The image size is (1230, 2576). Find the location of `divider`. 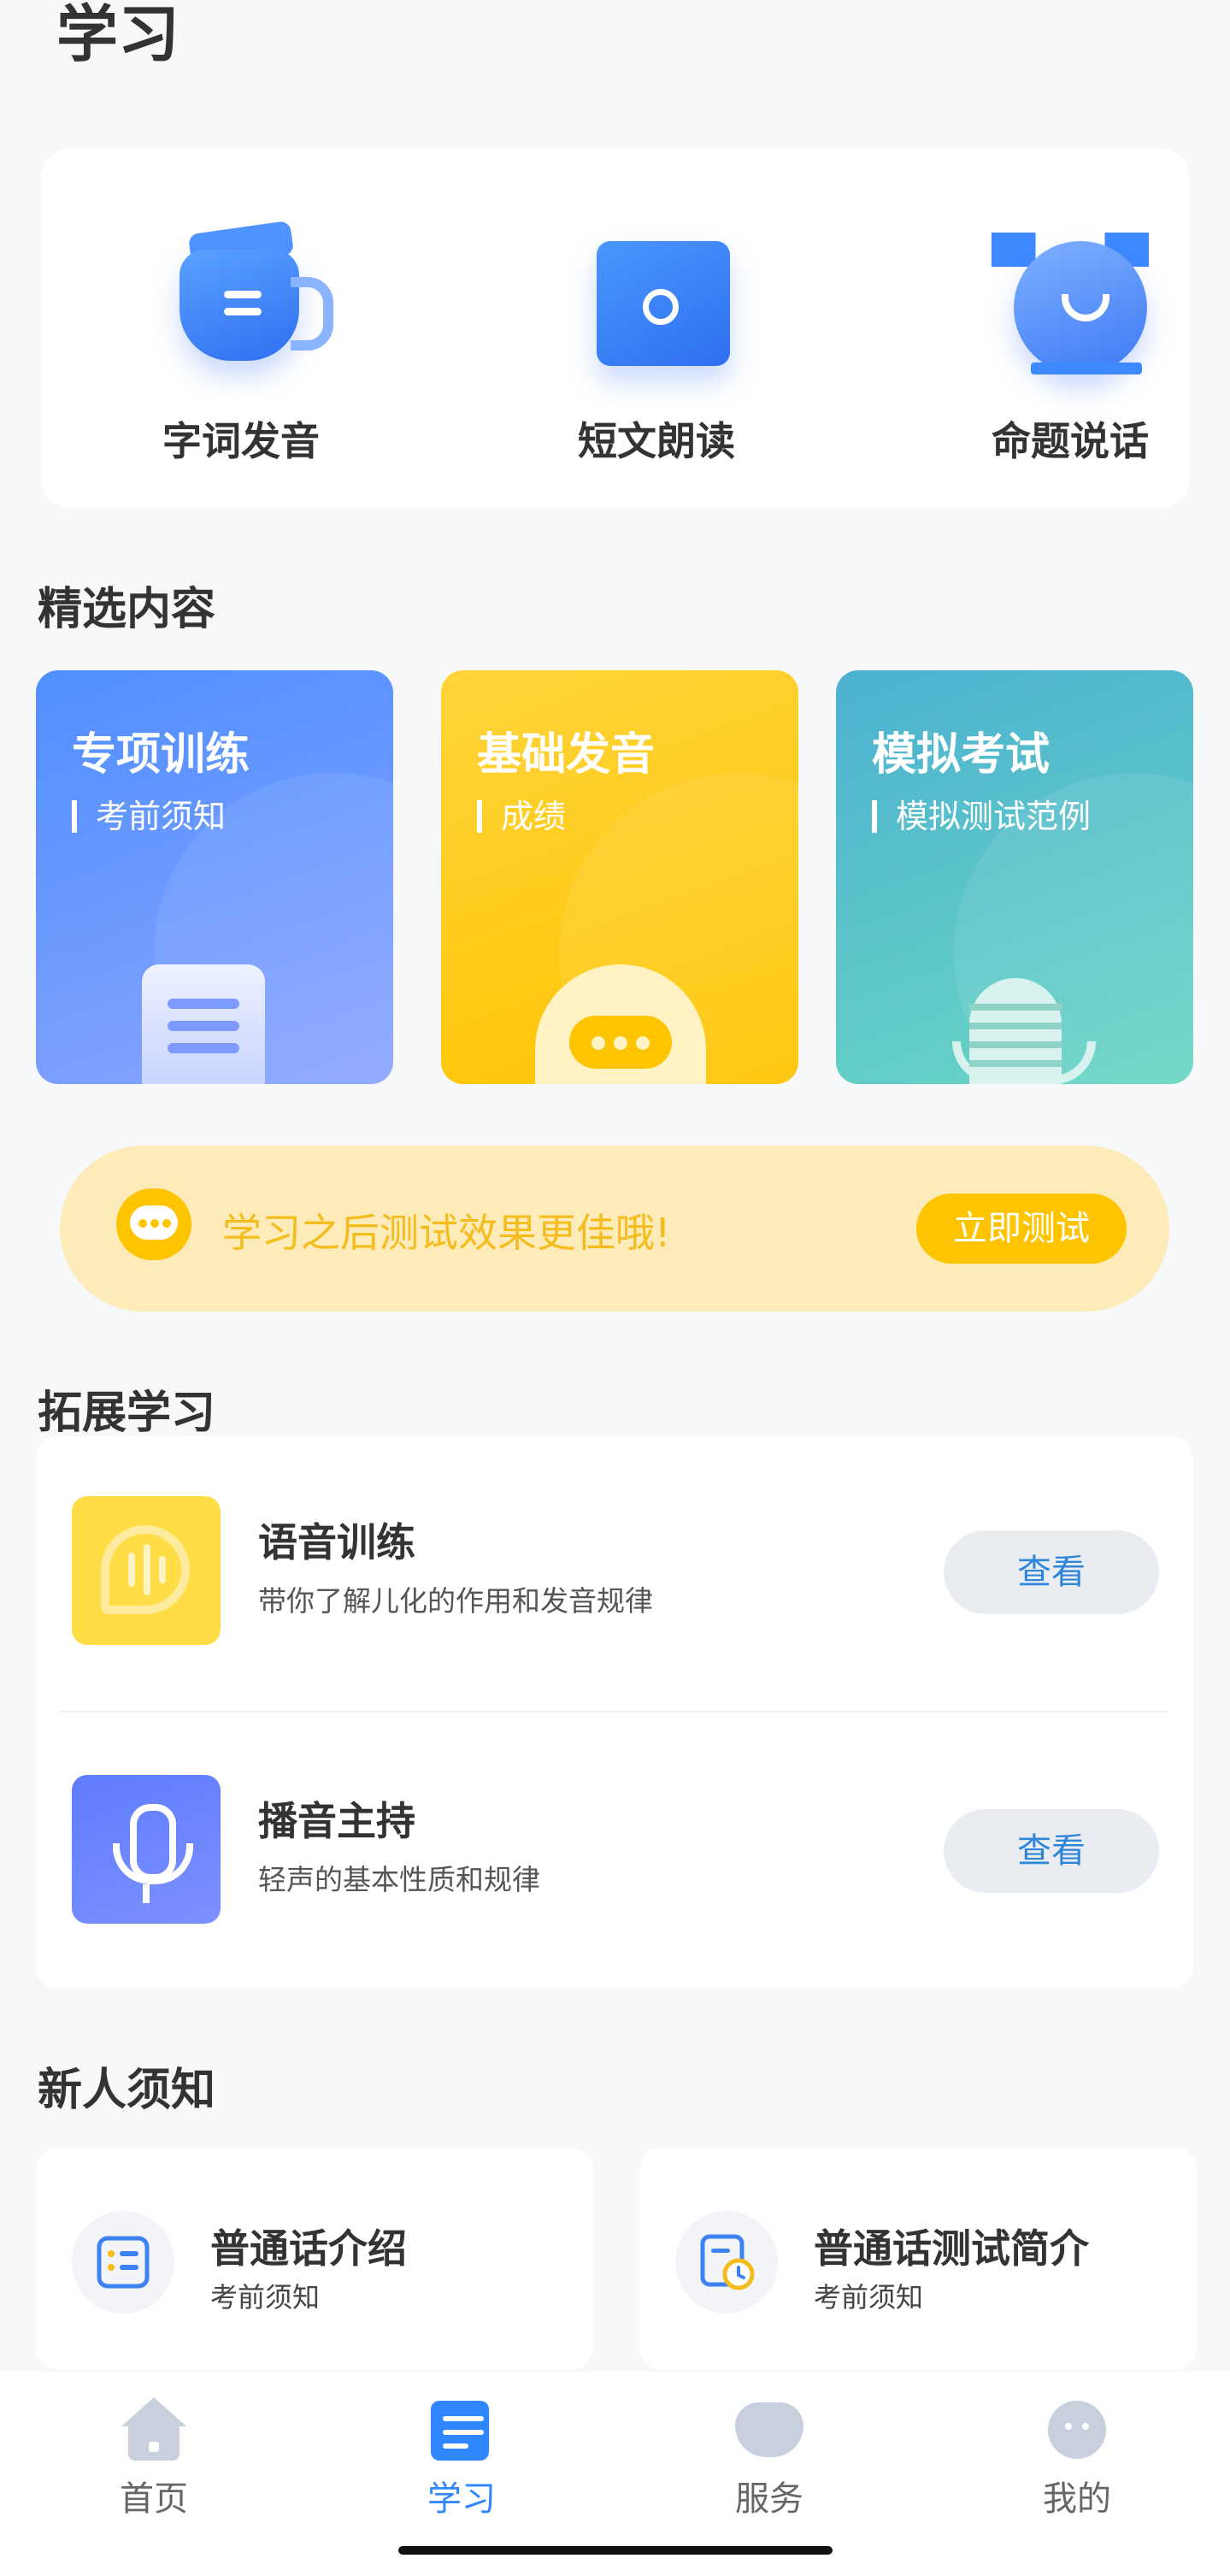

divider is located at coordinates (614, 1711).